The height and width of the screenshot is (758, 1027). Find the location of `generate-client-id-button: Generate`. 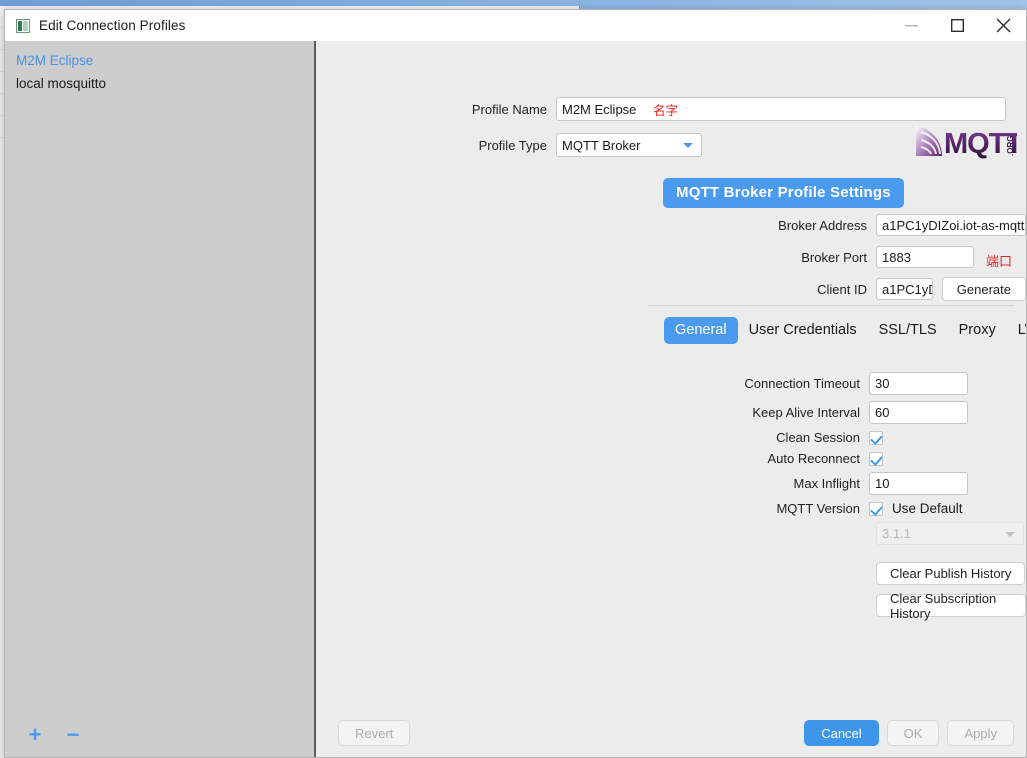

generate-client-id-button: Generate is located at coordinates (983, 289).